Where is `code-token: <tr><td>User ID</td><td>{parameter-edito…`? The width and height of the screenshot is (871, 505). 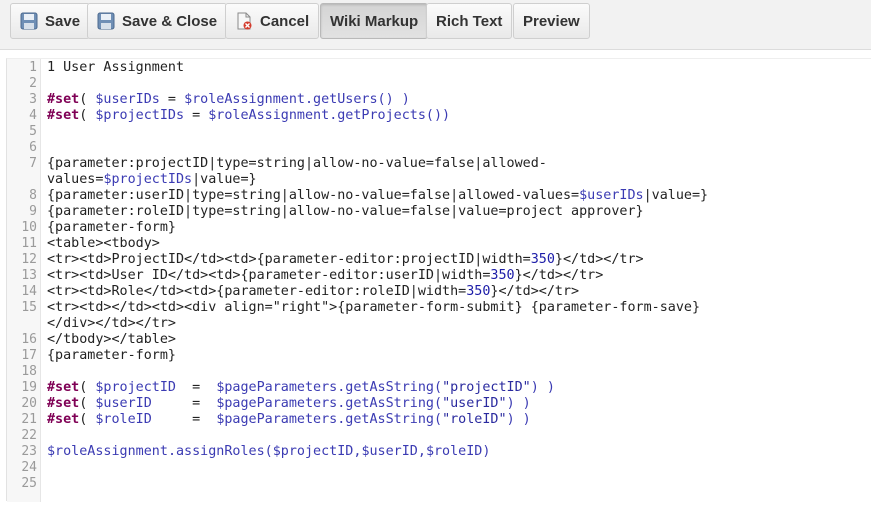
code-token: <tr><td>User ID</td><td>{parameter-edito… is located at coordinates (269, 275).